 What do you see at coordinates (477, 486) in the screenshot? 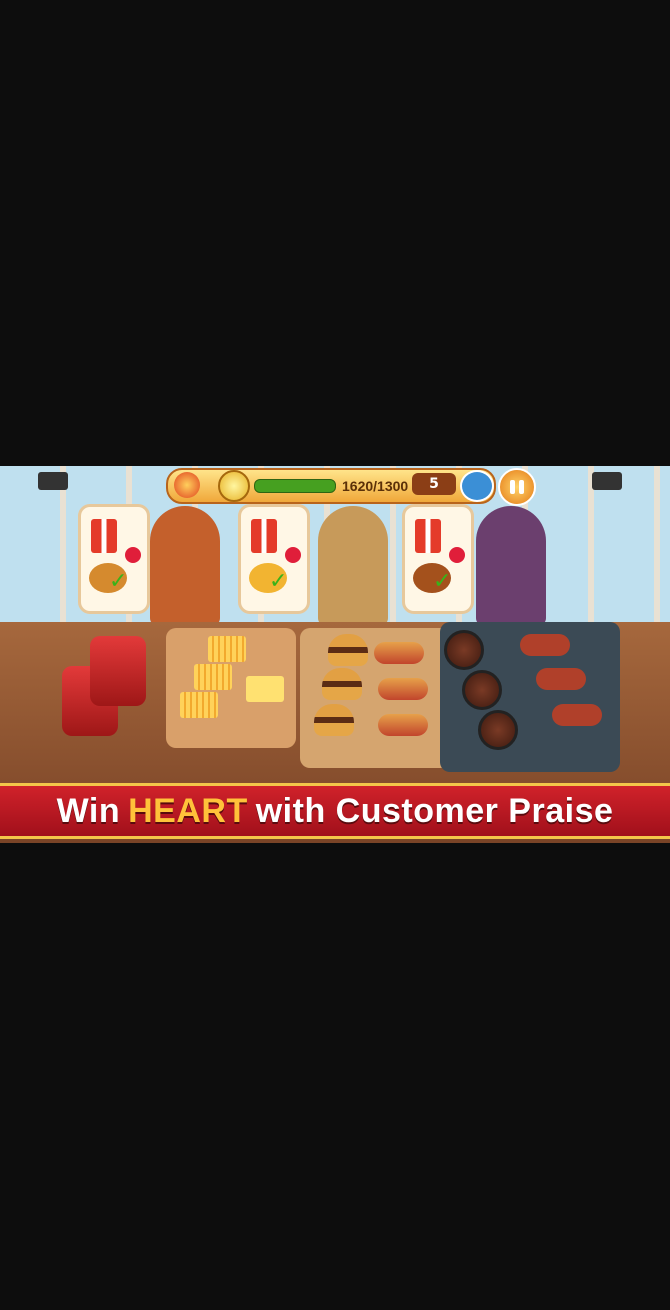
I see `people-icon` at bounding box center [477, 486].